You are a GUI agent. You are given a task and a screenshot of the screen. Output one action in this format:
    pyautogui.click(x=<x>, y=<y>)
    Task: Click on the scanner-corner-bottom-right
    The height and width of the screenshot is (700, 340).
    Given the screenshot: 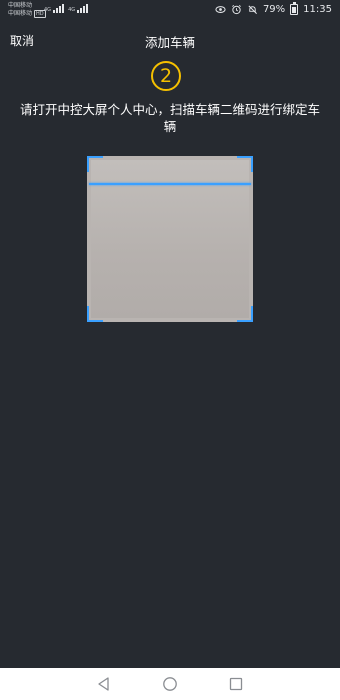 What is the action you would take?
    pyautogui.click(x=245, y=314)
    